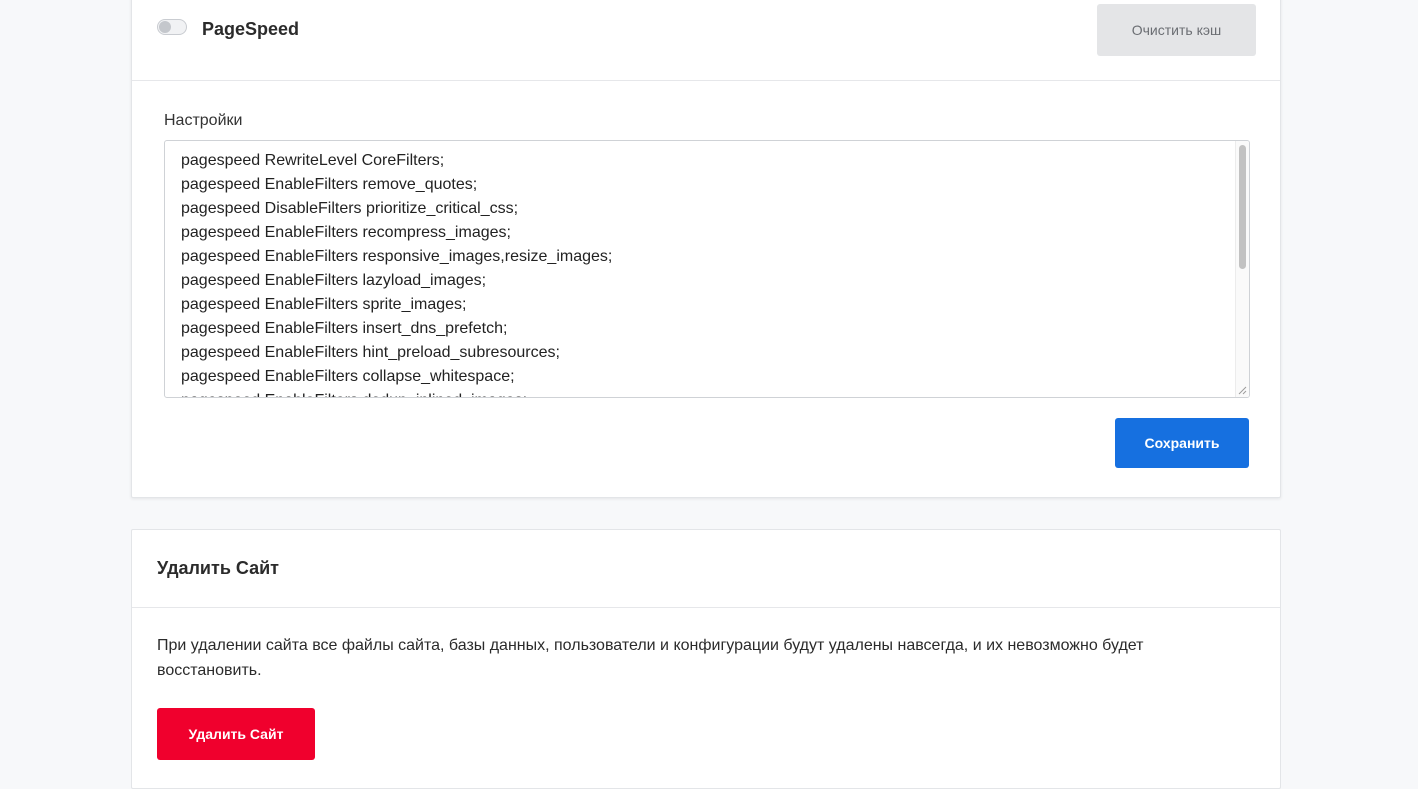  Describe the element at coordinates (218, 568) in the screenshot. I see `delete-site-title: Удалить Сайт` at that location.